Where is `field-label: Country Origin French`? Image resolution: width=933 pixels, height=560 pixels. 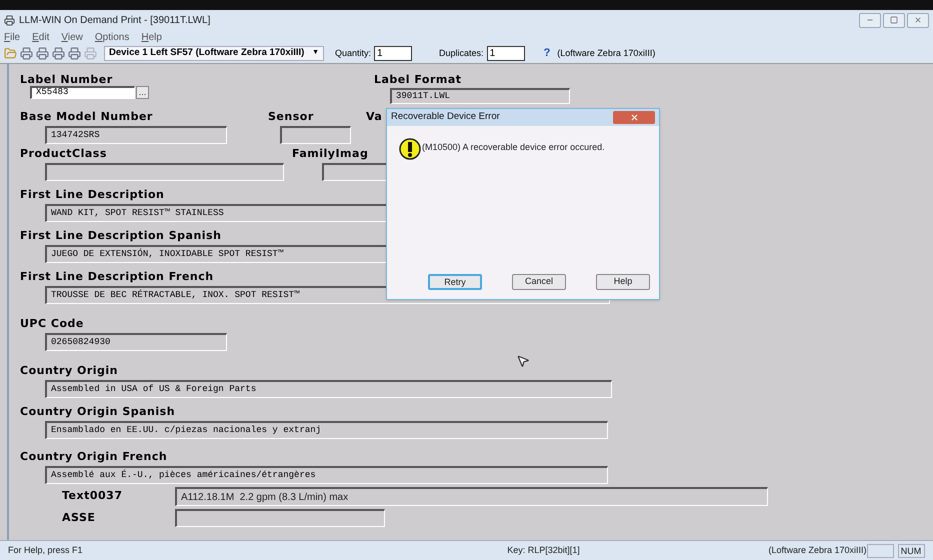
field-label: Country Origin French is located at coordinates (94, 457).